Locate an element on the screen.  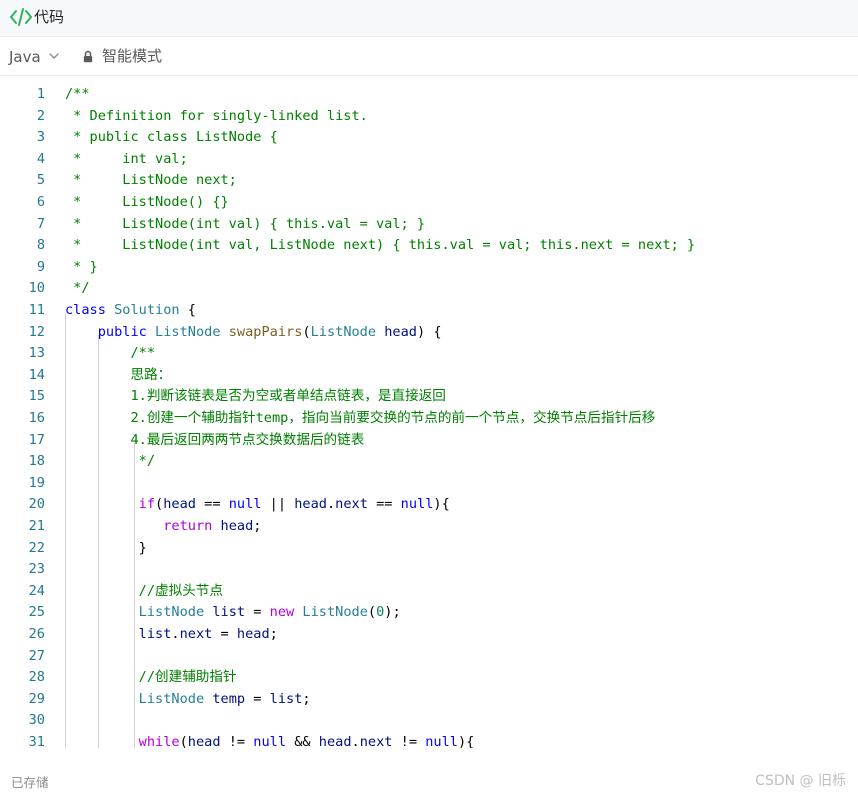
code-line: 19 is located at coordinates (429, 484).